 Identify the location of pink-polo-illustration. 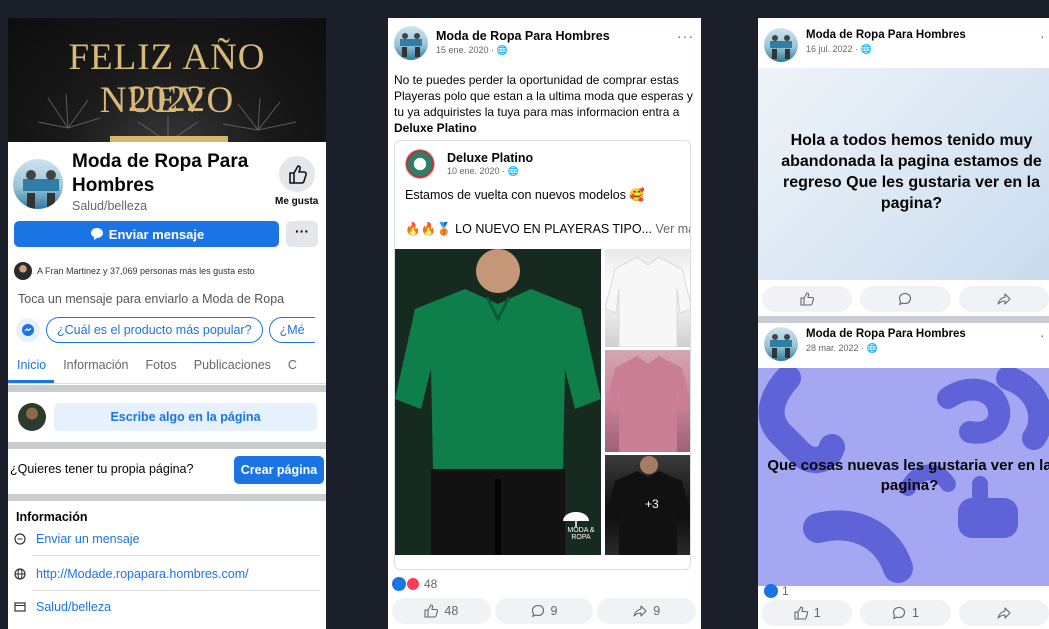
(647, 404).